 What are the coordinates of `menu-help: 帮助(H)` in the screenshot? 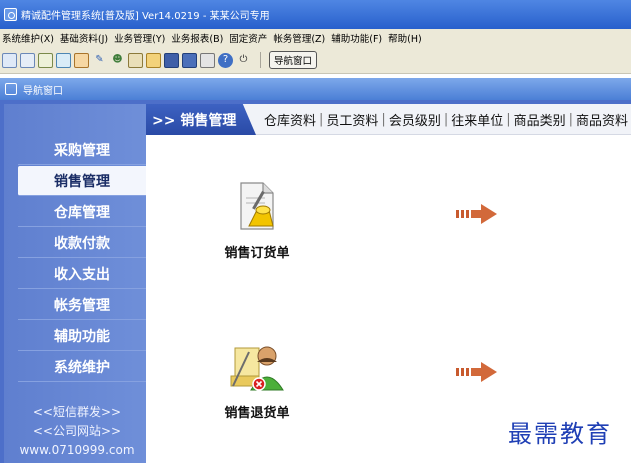 It's located at (405, 38).